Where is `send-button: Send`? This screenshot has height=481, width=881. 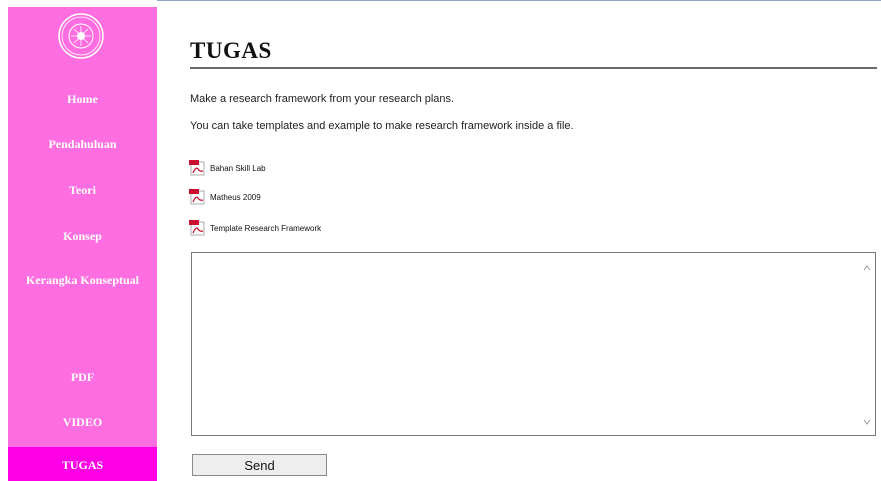 send-button: Send is located at coordinates (259, 465).